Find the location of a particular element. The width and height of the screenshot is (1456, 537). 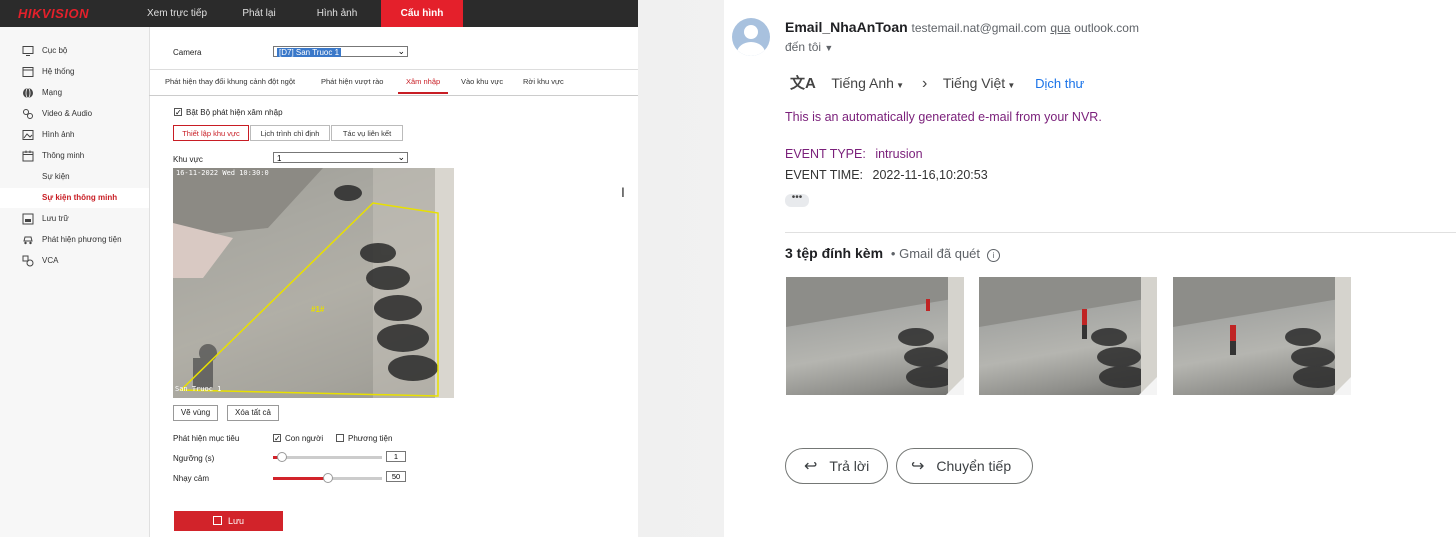

monitor-icon is located at coordinates (28, 51).